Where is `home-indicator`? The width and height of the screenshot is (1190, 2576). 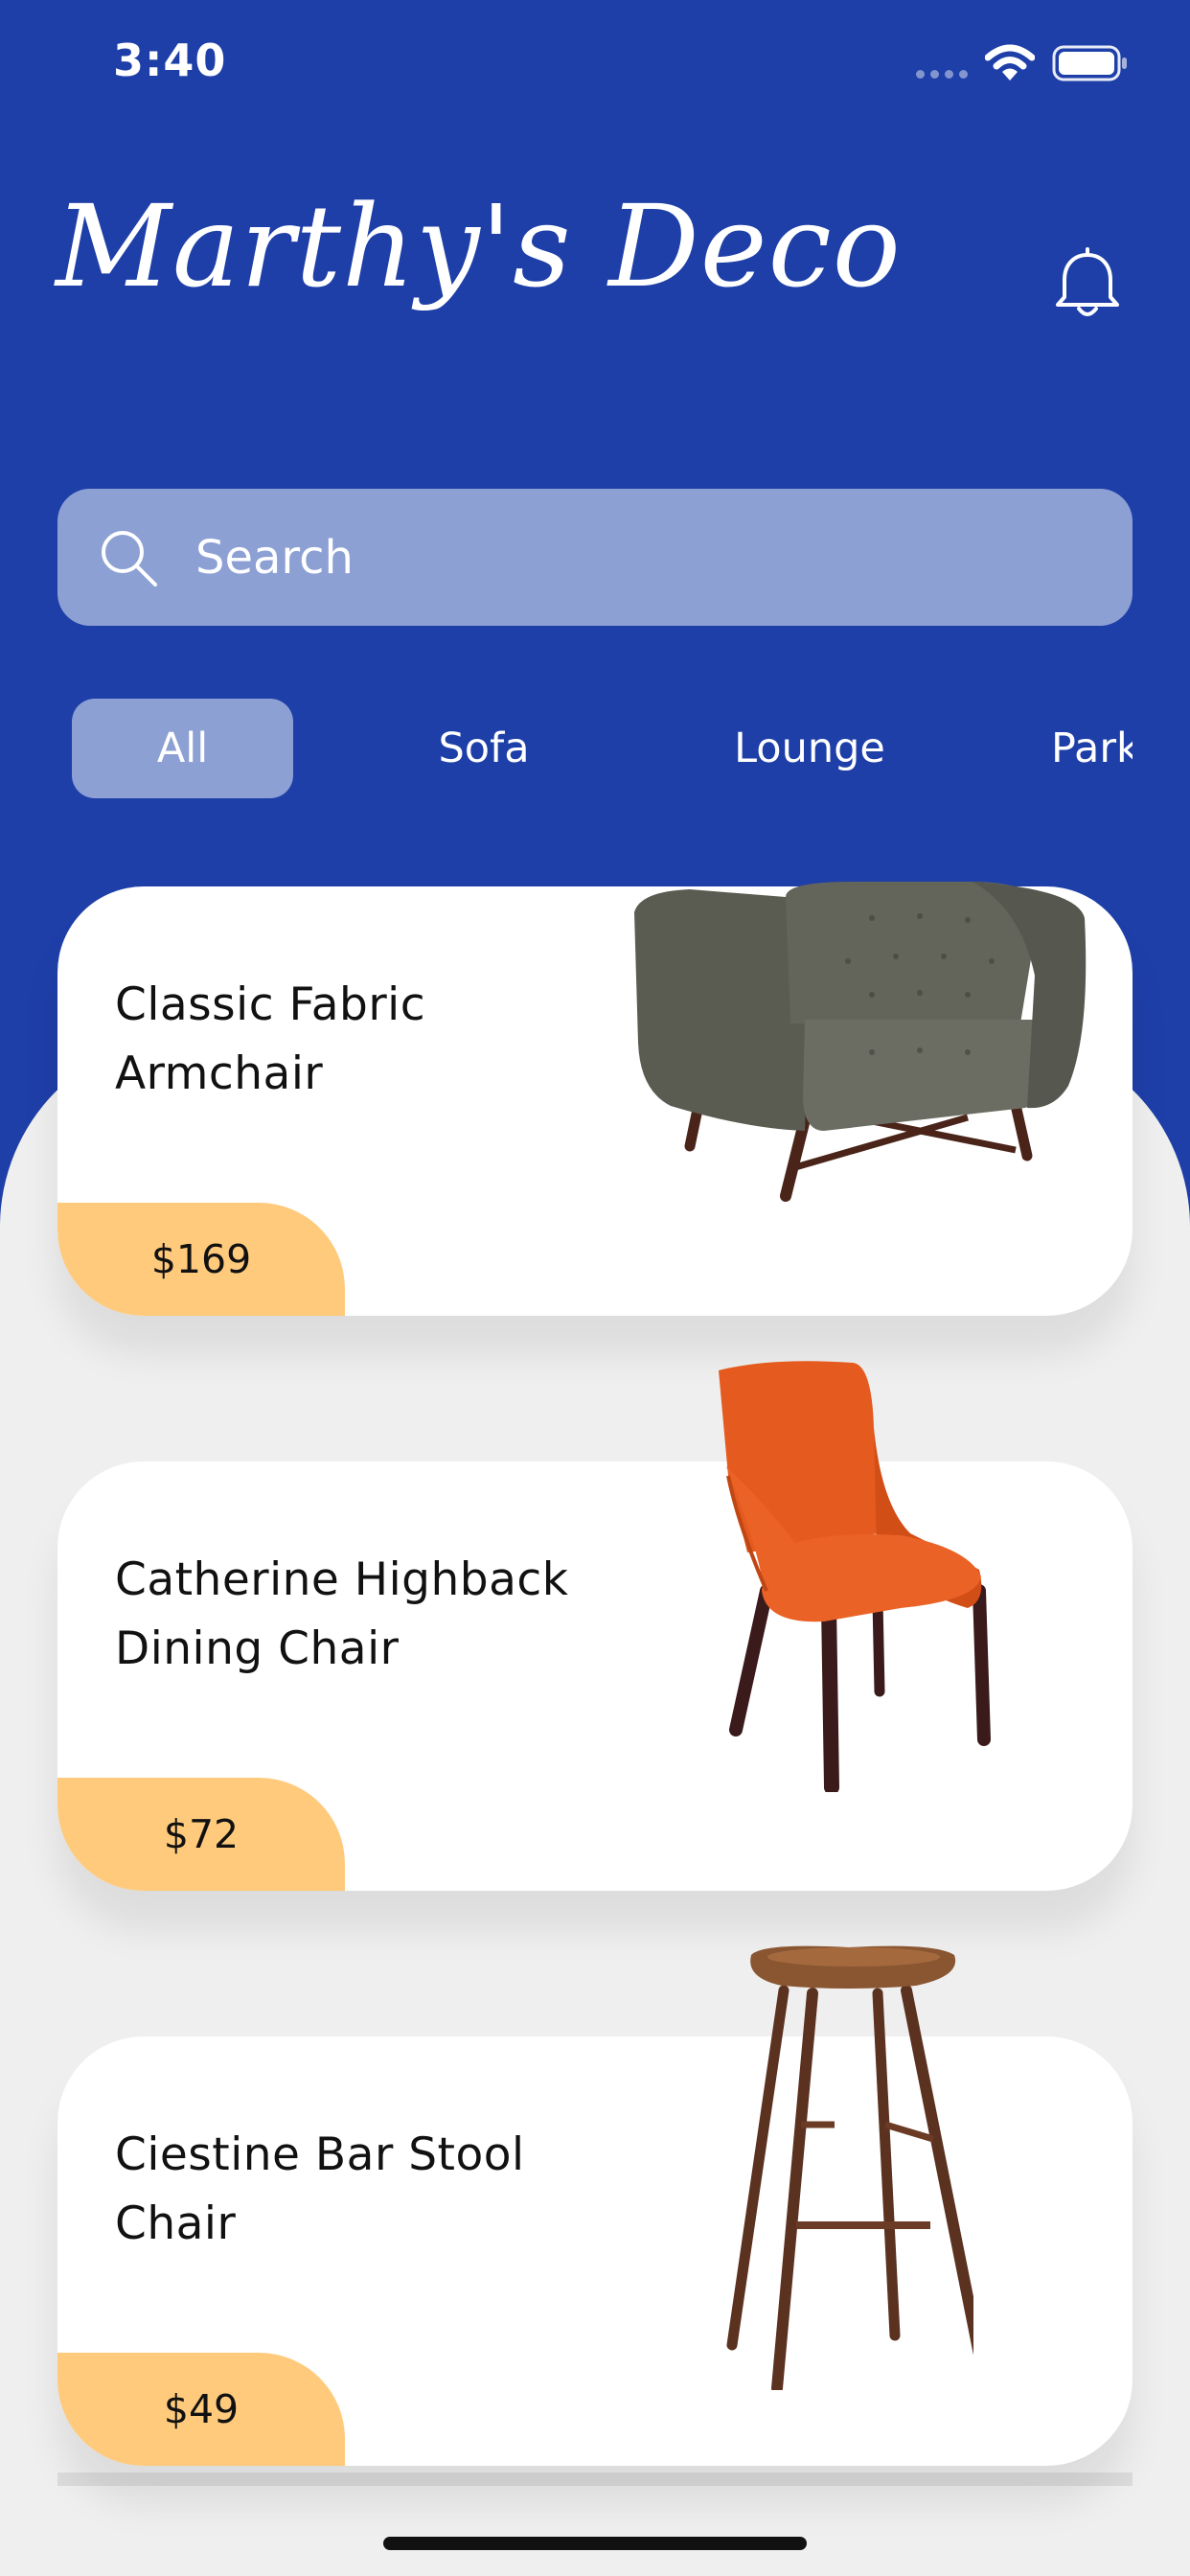 home-indicator is located at coordinates (595, 2543).